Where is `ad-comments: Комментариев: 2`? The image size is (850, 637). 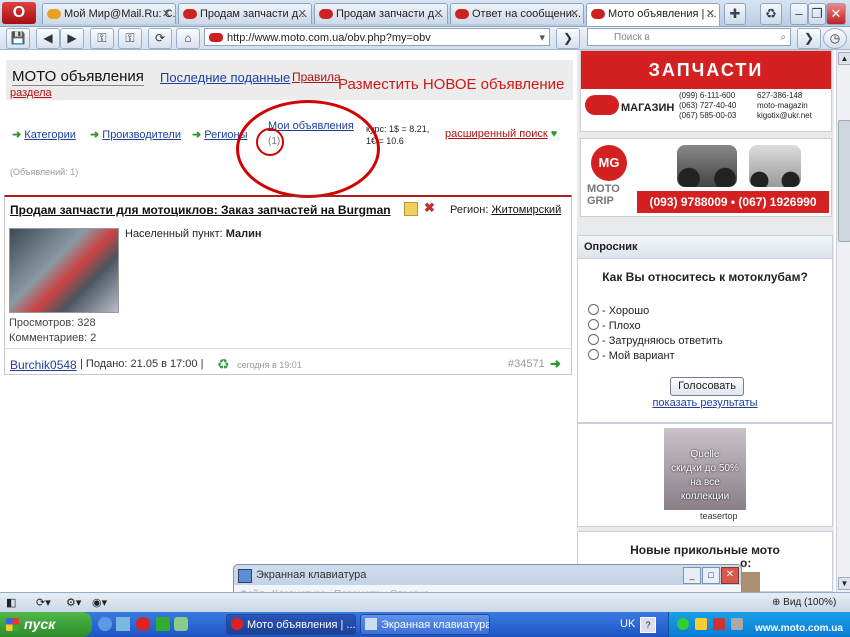 ad-comments: Комментариев: 2 is located at coordinates (53, 338).